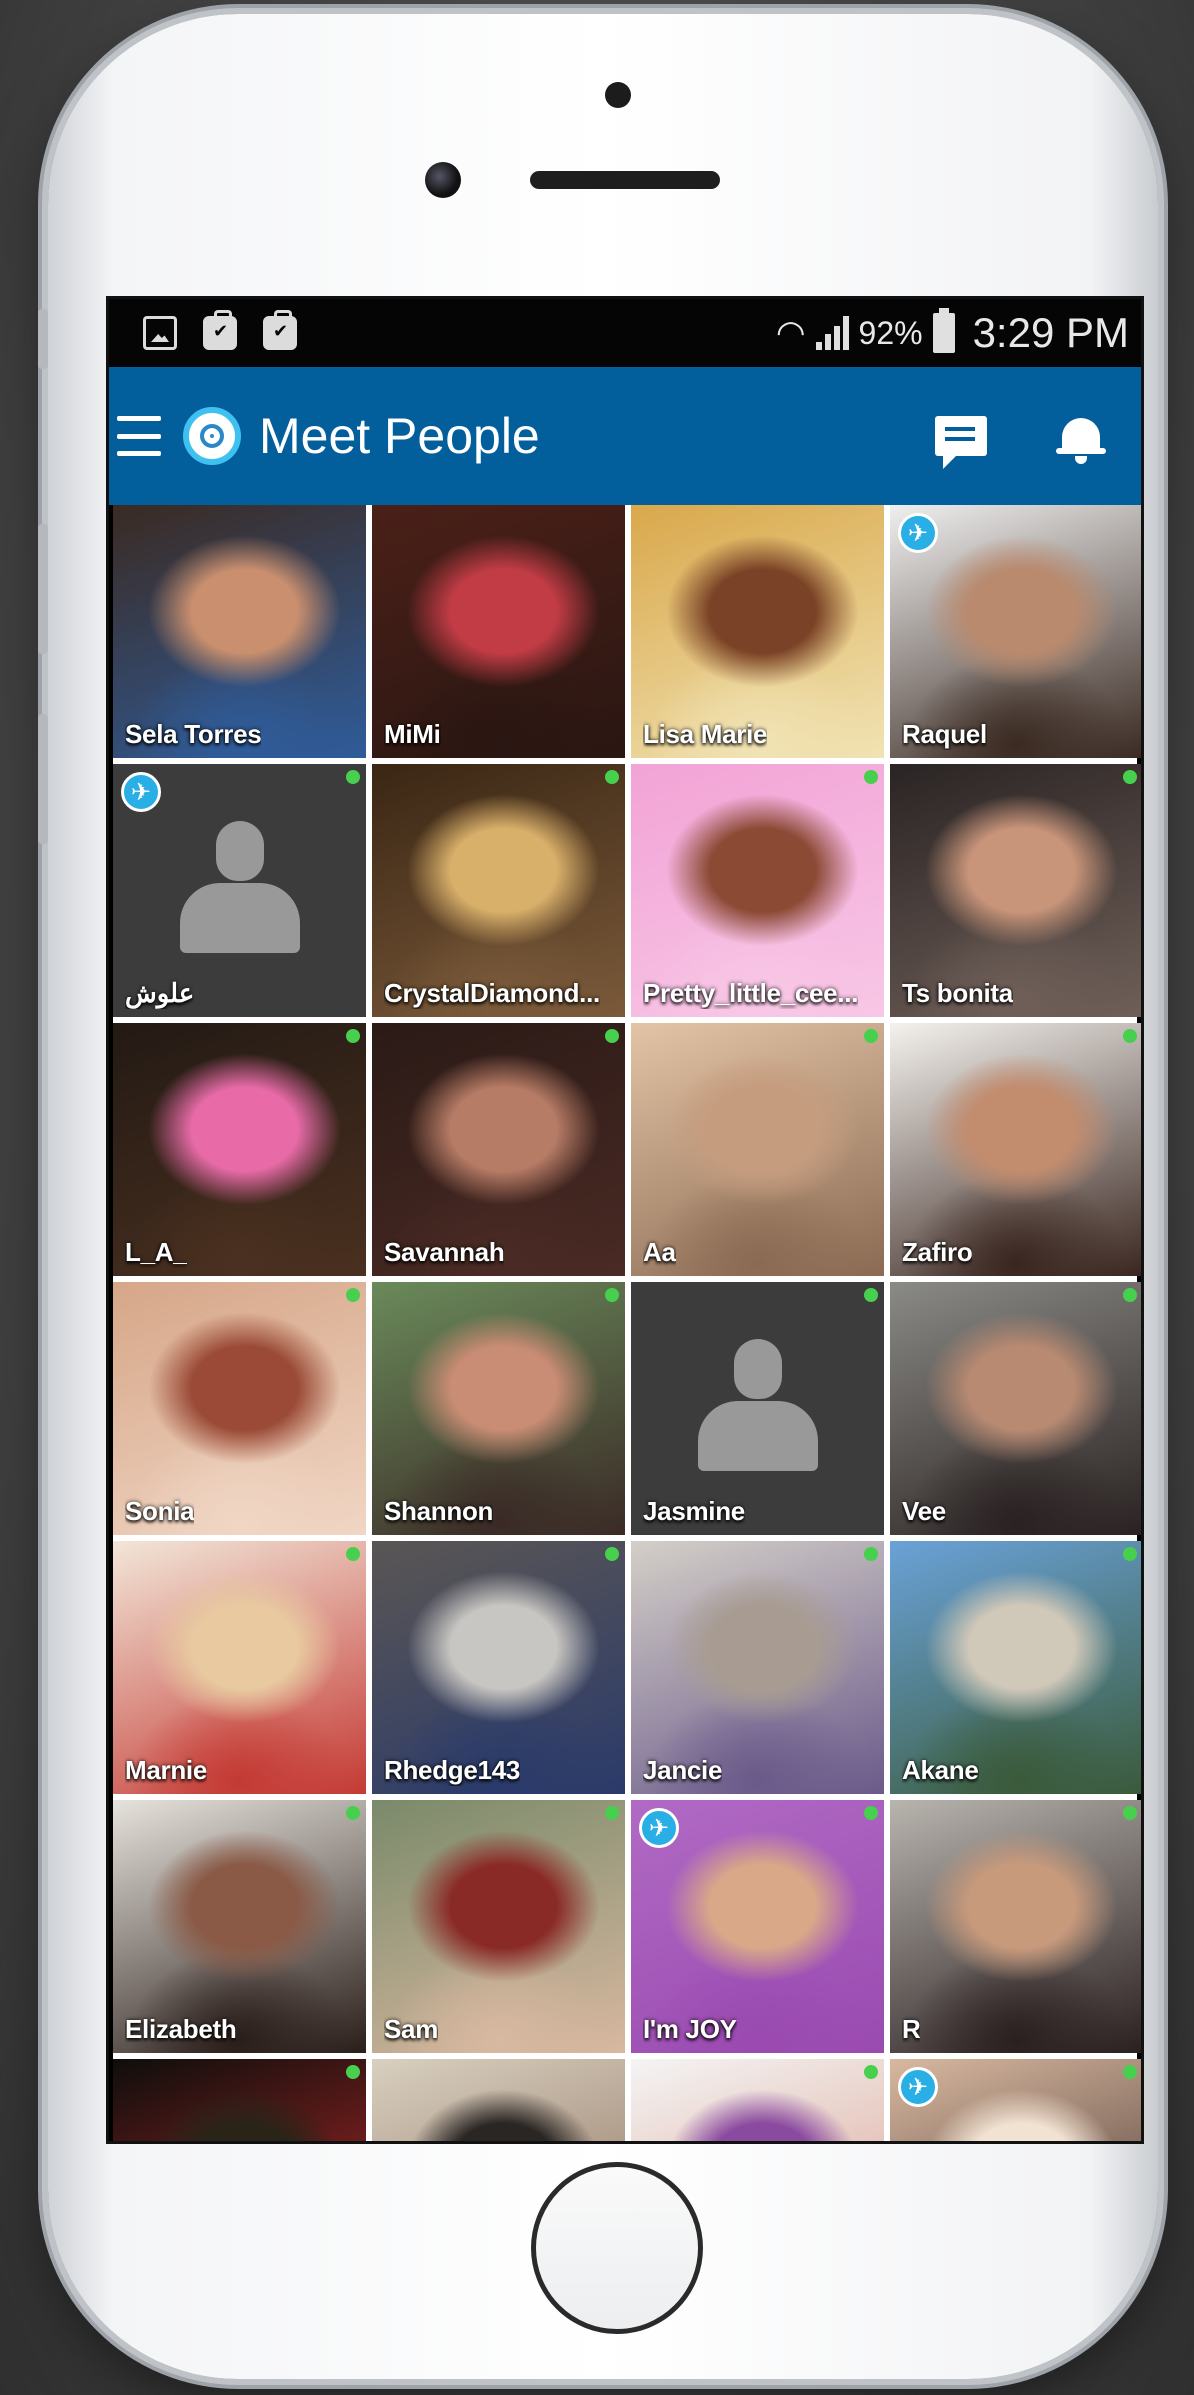 This screenshot has height=2395, width=1194. What do you see at coordinates (239, 1408) in the screenshot?
I see `profile-tile: Sonia` at bounding box center [239, 1408].